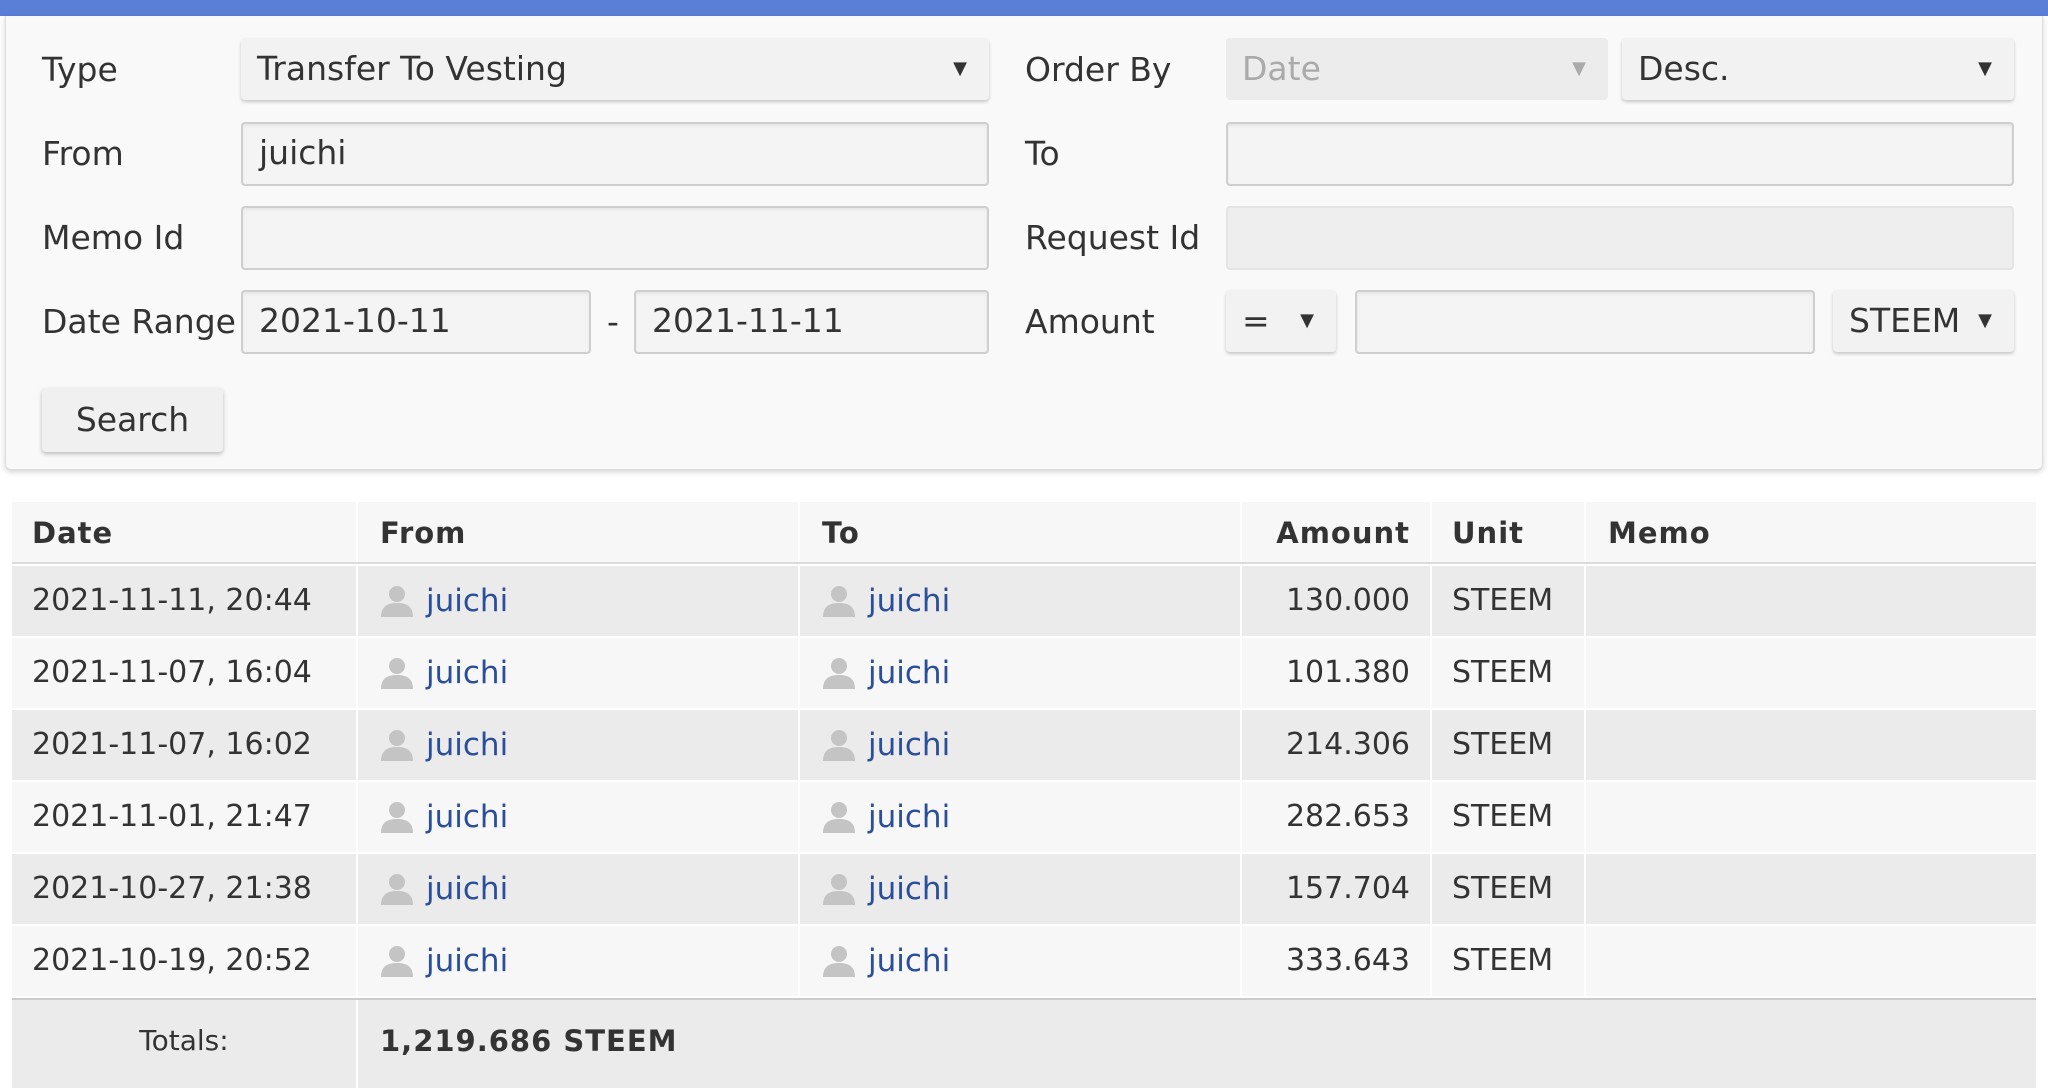  What do you see at coordinates (1585, 322) in the screenshot?
I see `amount-input` at bounding box center [1585, 322].